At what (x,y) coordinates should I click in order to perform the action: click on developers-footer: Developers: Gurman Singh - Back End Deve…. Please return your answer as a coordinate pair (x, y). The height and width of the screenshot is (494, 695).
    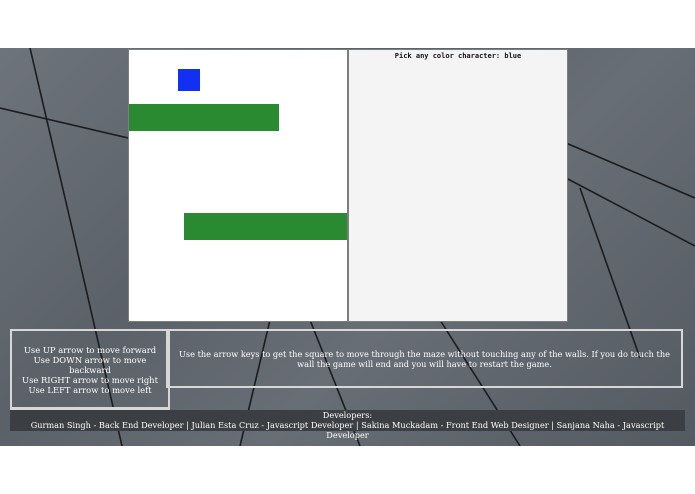
    Looking at the image, I should click on (347, 425).